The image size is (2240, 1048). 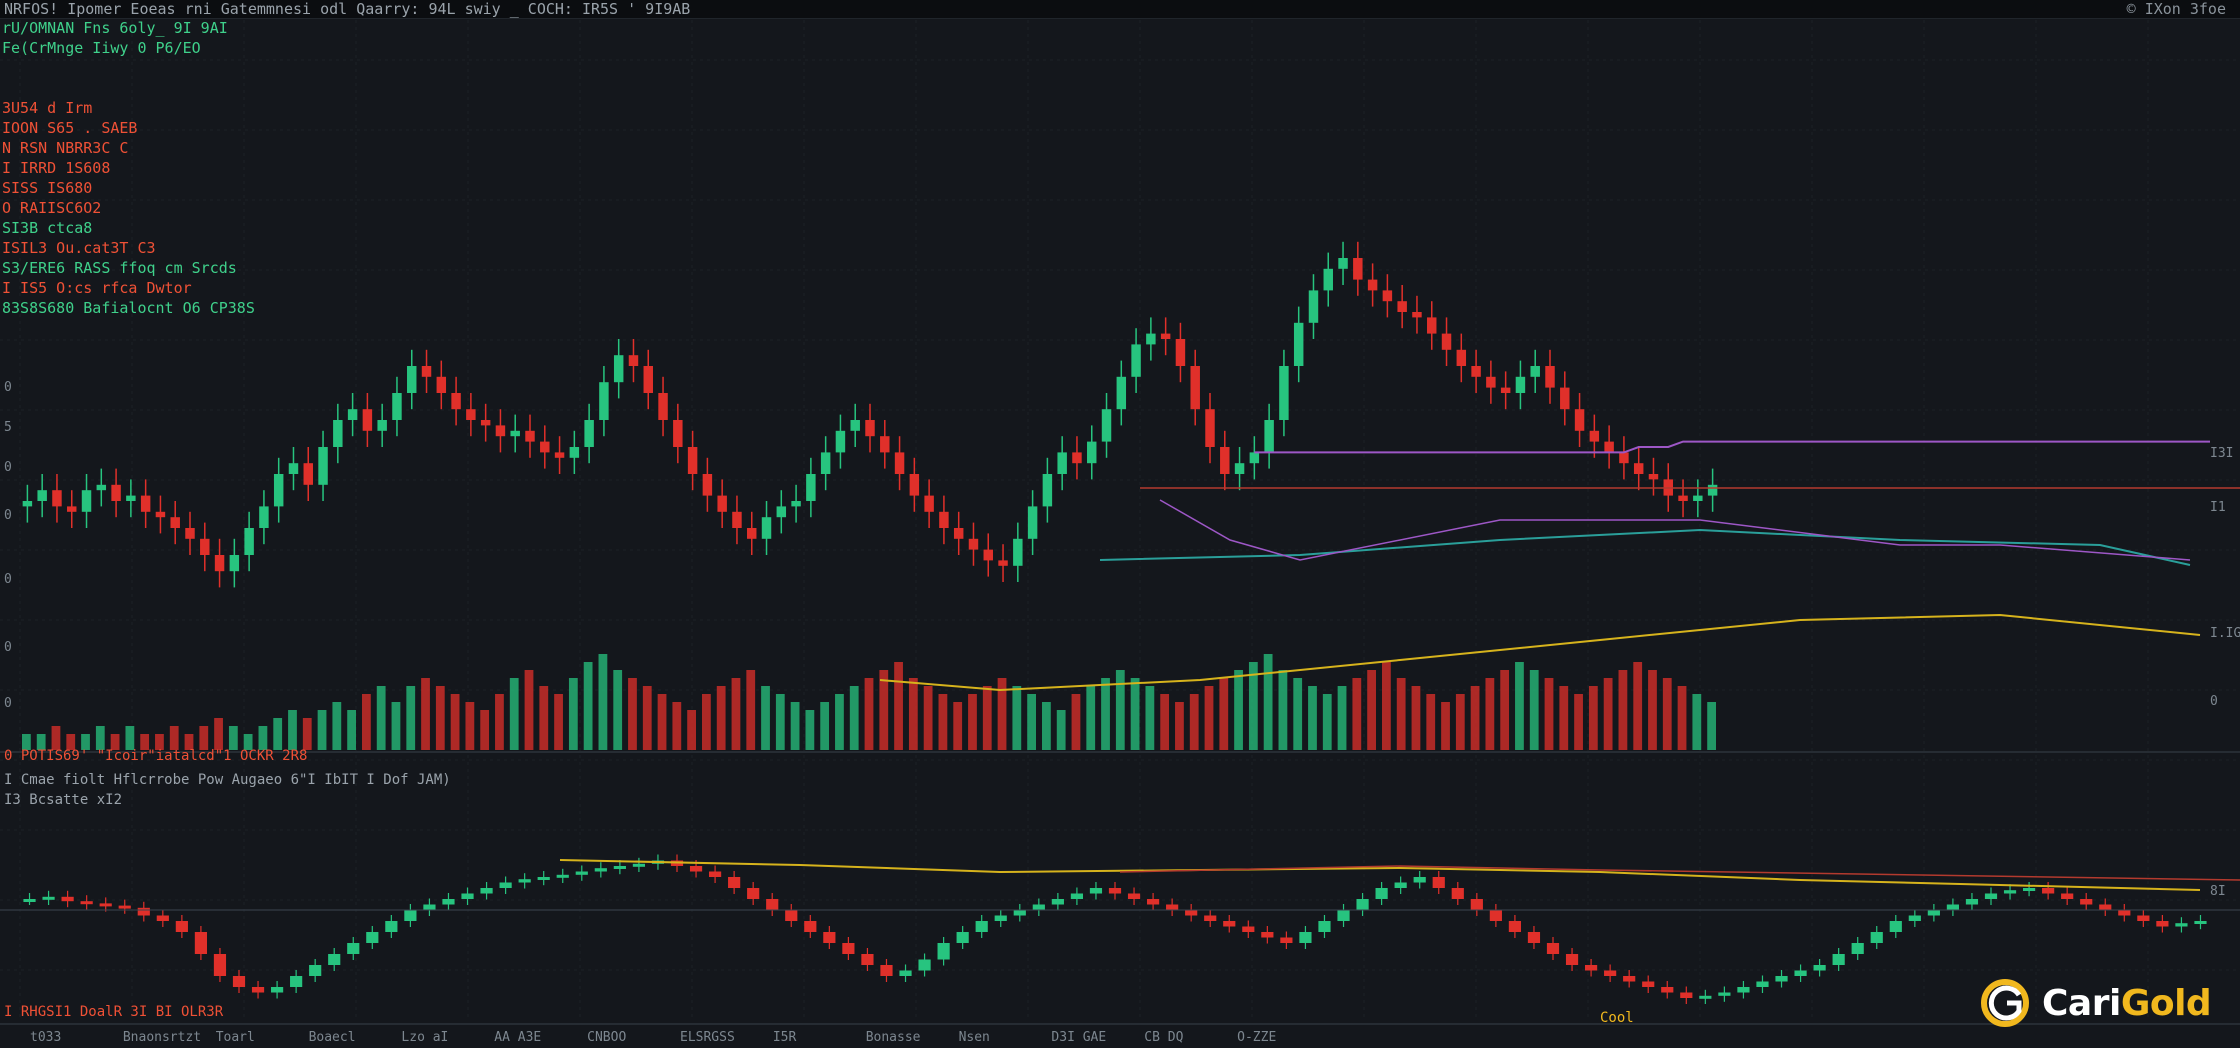 I want to click on right-axis-tick: I3I, so click(x=2222, y=453).